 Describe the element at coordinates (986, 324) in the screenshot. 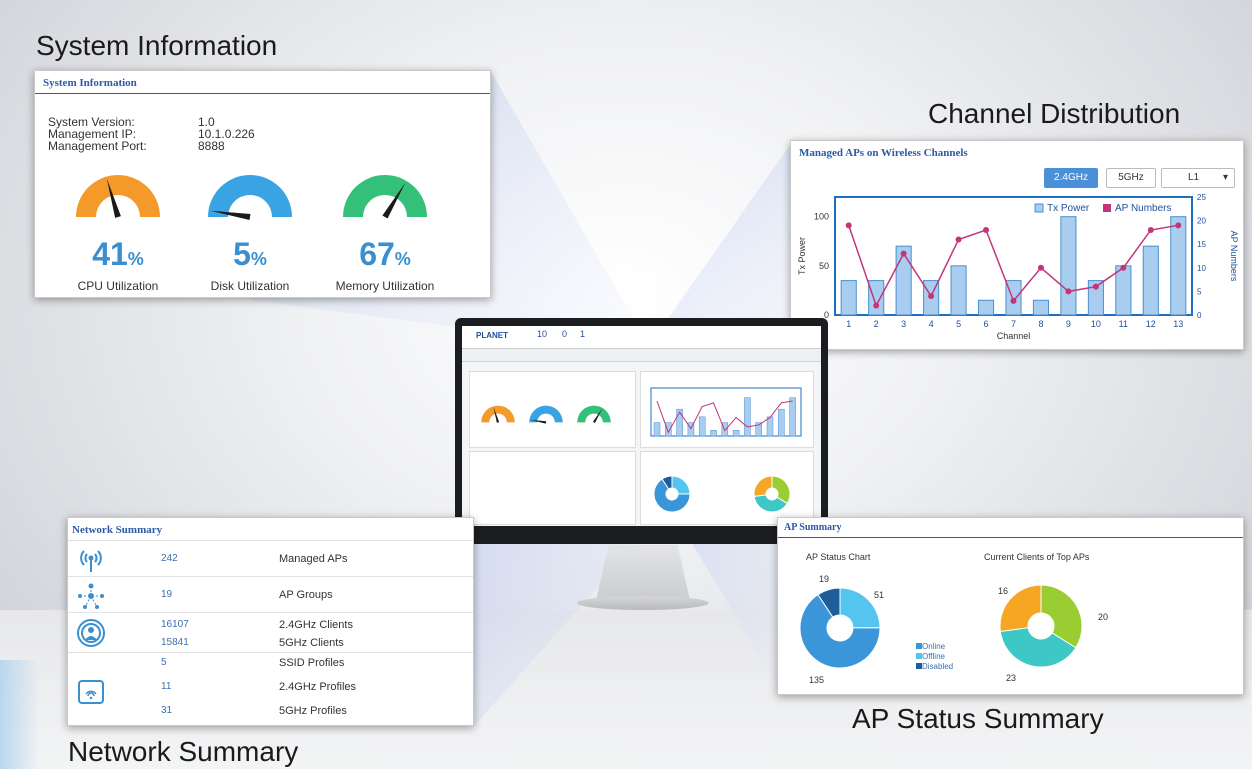

I see `x-tick-label: 6` at that location.